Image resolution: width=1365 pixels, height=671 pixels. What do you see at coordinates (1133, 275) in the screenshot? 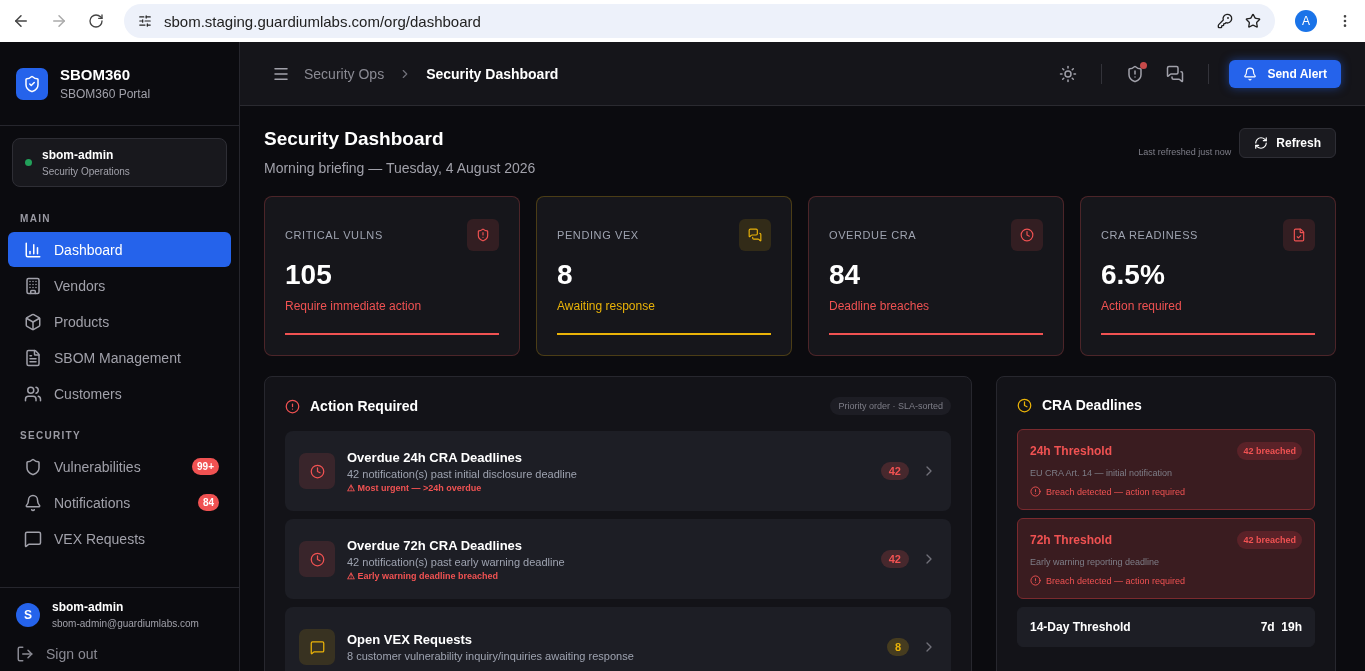
I see `stat-value: 6.5%` at bounding box center [1133, 275].